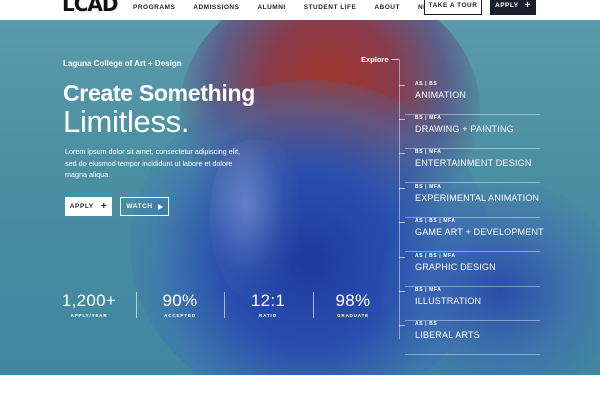 The width and height of the screenshot is (600, 400). I want to click on program-link-game-art-development: AS | BS | MFA GAME ART + DEVELOPMENT, so click(471, 235).